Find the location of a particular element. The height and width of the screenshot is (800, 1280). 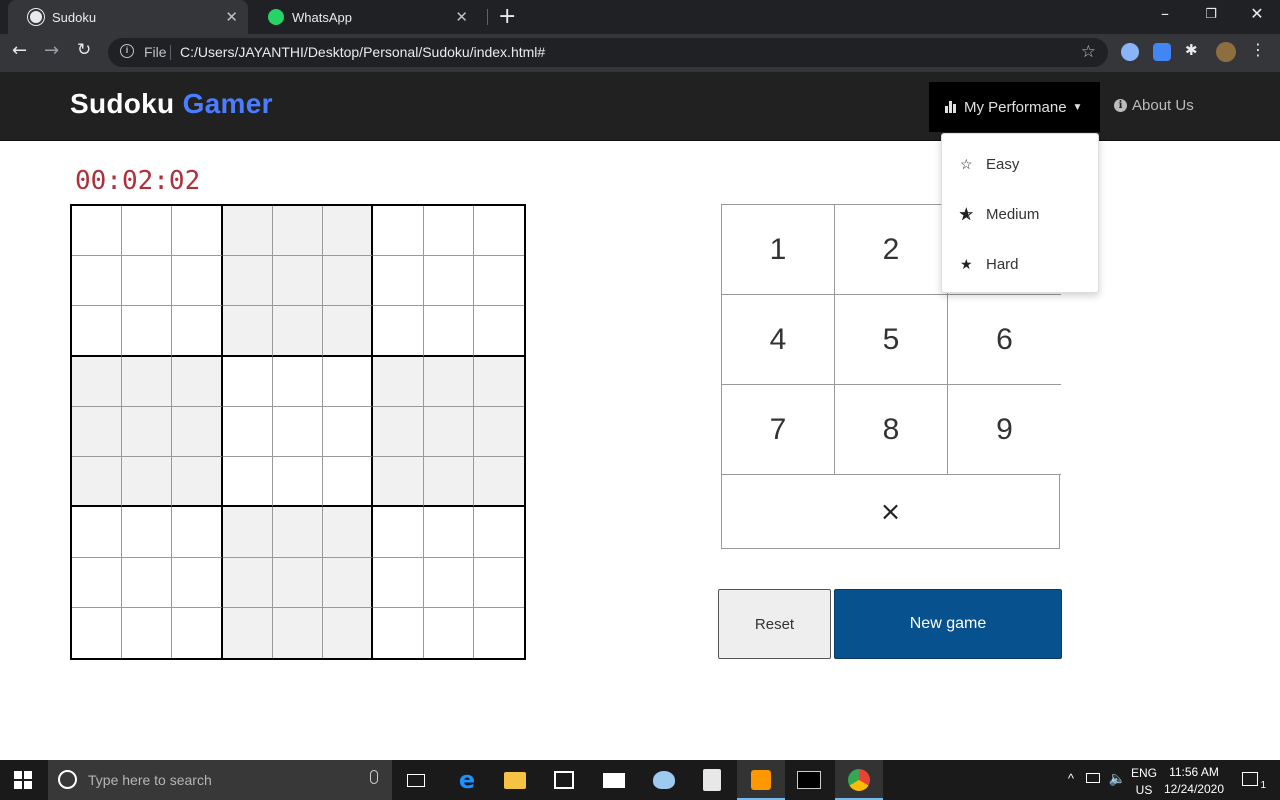

extension-alarm-icon is located at coordinates (1130, 52).